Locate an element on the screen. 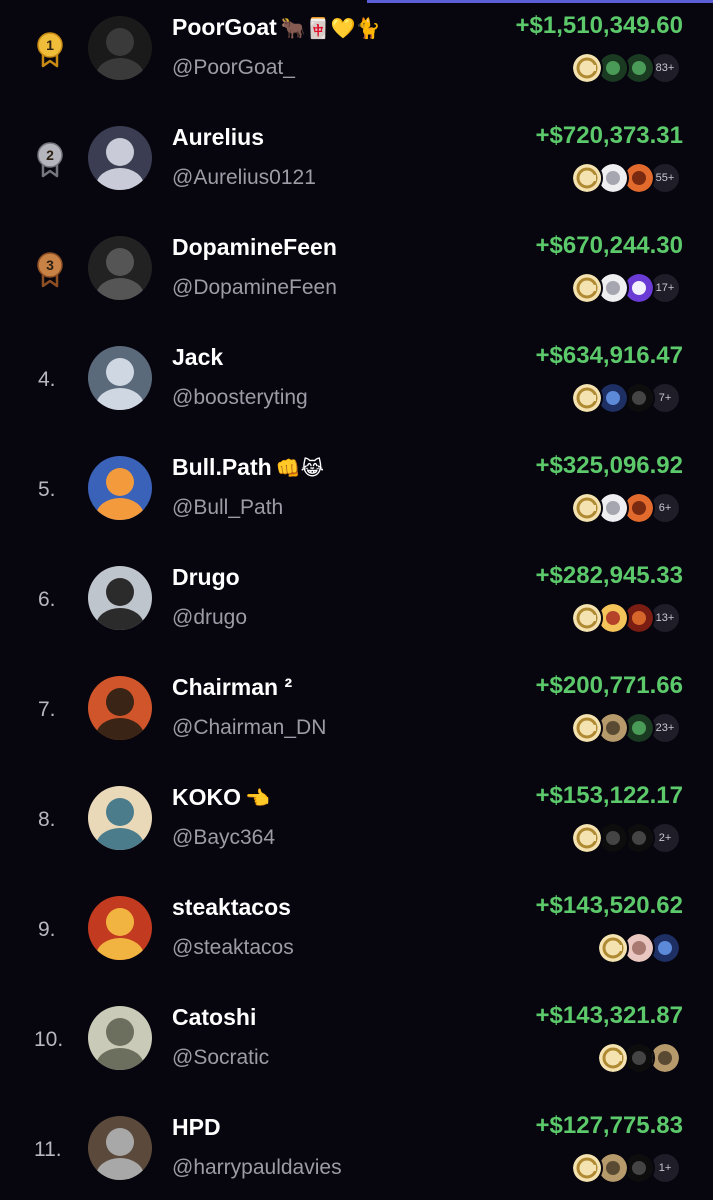 The width and height of the screenshot is (713, 1200). token-holdings: 1+ is located at coordinates (626, 1168).